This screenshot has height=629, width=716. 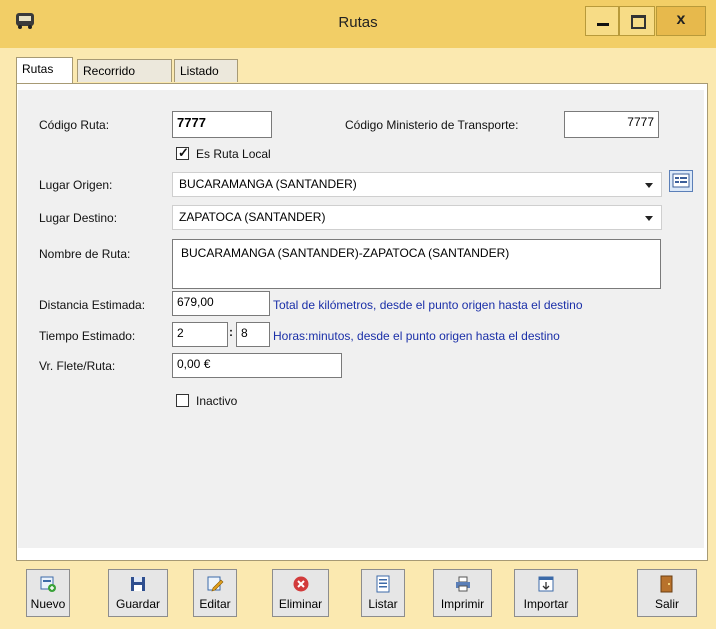 What do you see at coordinates (383, 604) in the screenshot?
I see `listar-label: Listar` at bounding box center [383, 604].